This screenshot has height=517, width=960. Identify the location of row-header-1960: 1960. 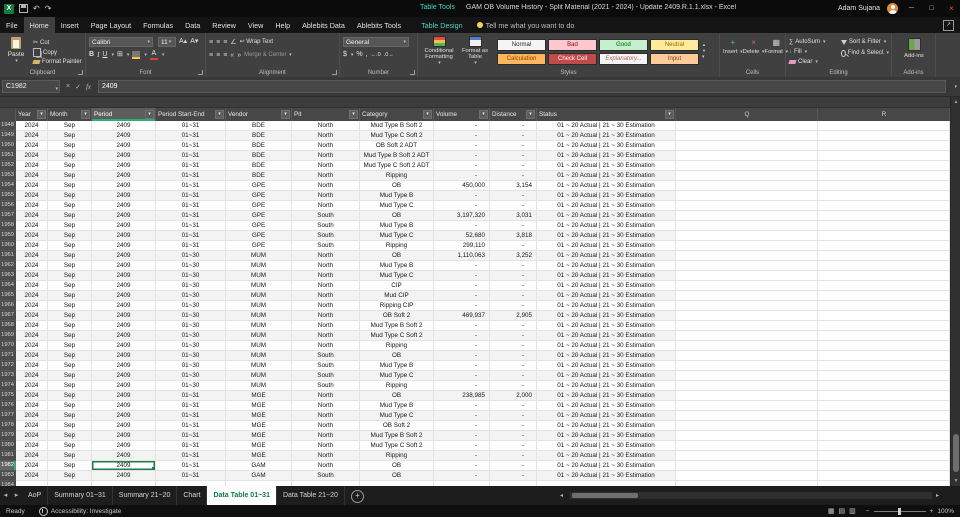
(8, 246).